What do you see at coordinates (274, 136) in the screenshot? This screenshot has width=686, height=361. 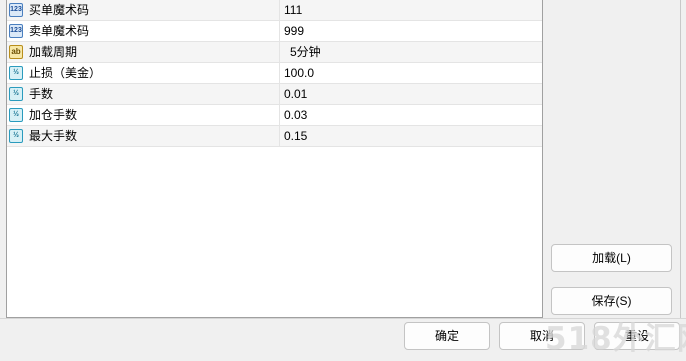 I see `param-row-max-lots: ½ 最大手数 0.15` at bounding box center [274, 136].